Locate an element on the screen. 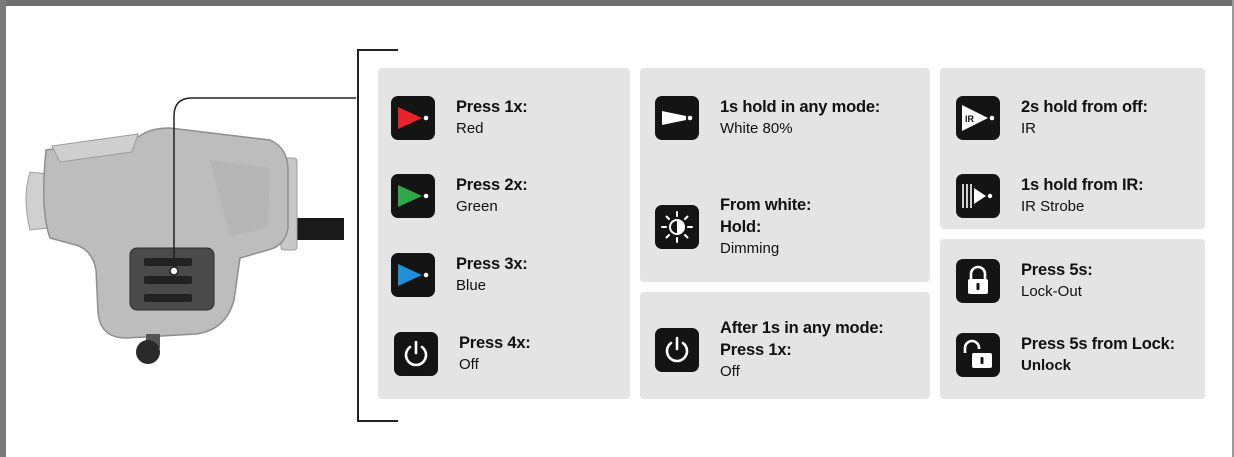 This screenshot has width=1234, height=457. mode-result: Red is located at coordinates (470, 128).